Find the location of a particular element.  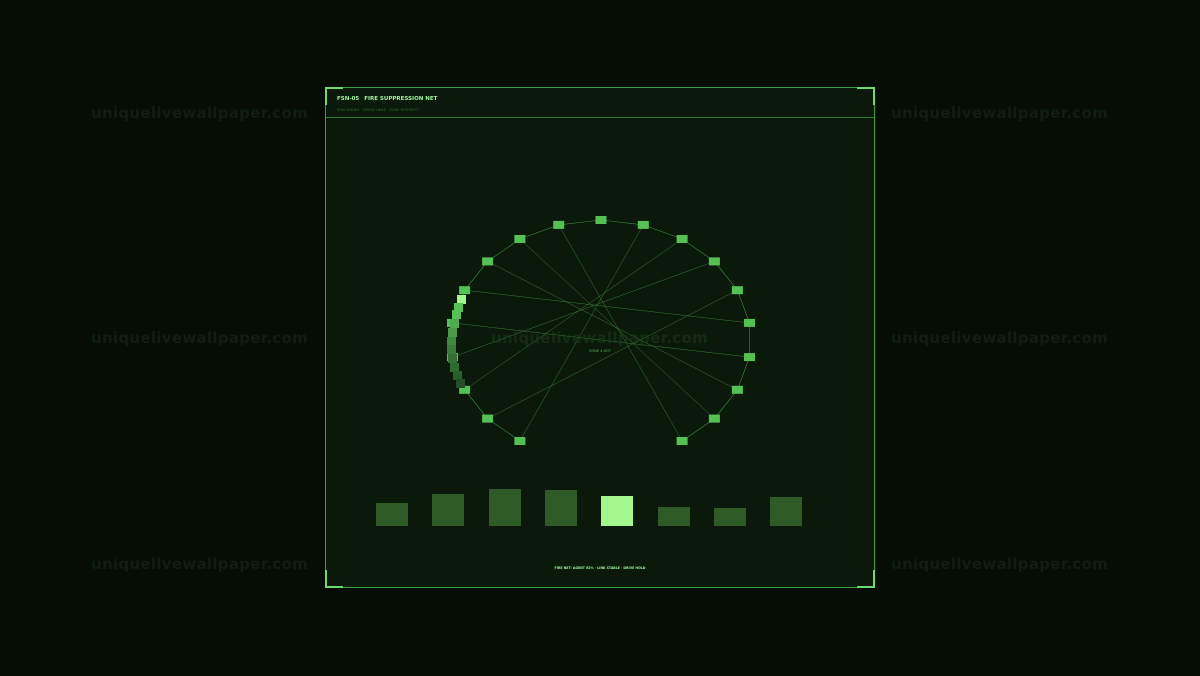

suppression-network is located at coordinates (601, 330).